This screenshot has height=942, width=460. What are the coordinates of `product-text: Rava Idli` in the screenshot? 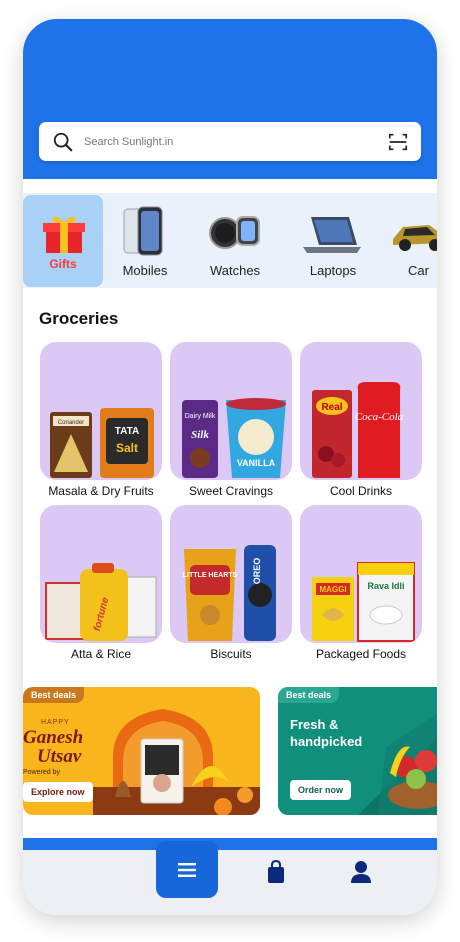 It's located at (385, 586).